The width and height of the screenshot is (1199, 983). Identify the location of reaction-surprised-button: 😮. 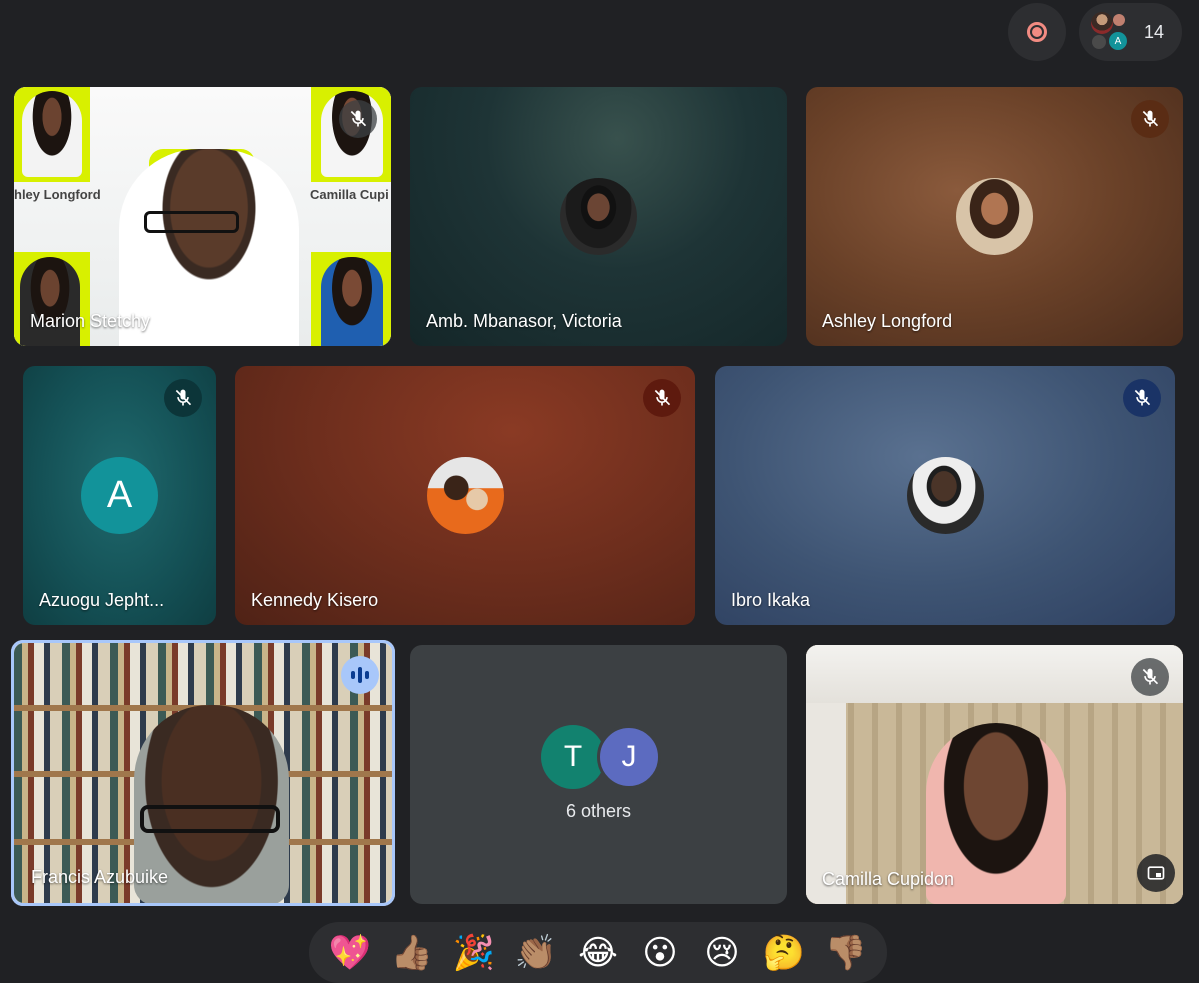
(660, 953).